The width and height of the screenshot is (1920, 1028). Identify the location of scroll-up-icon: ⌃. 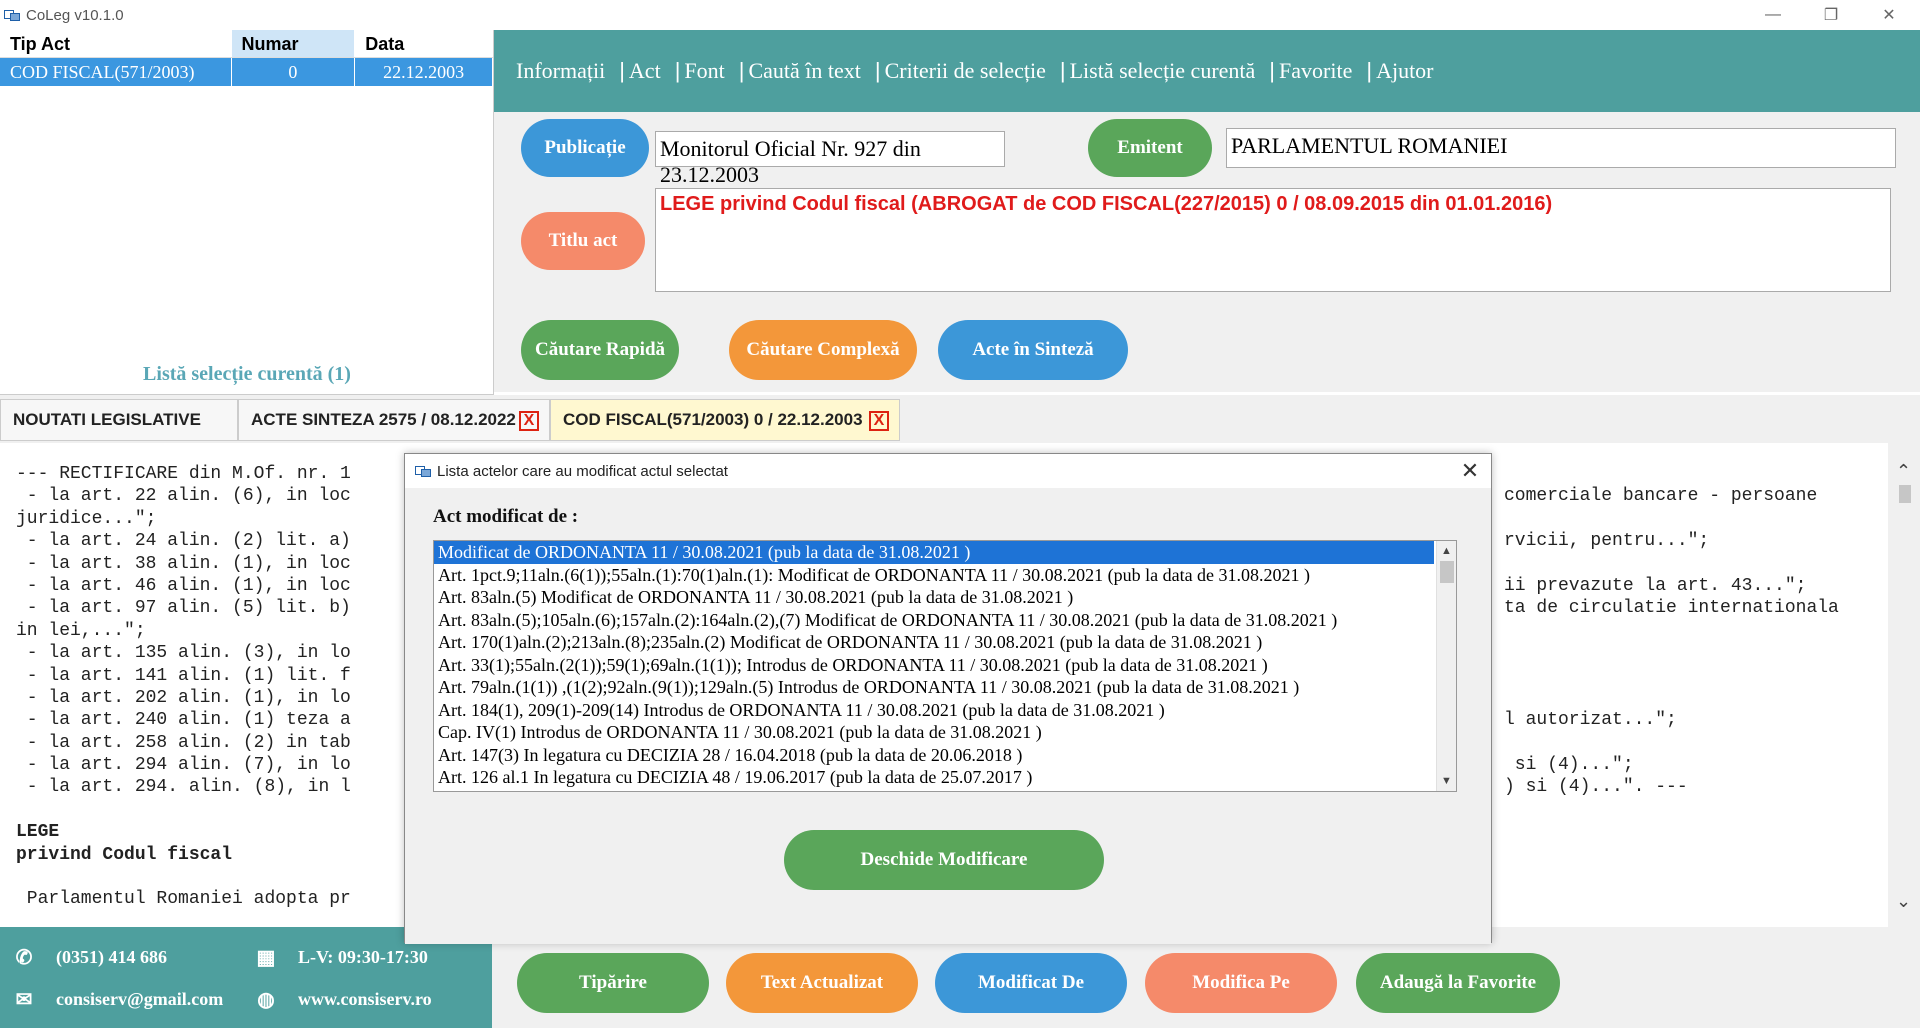
(1904, 471).